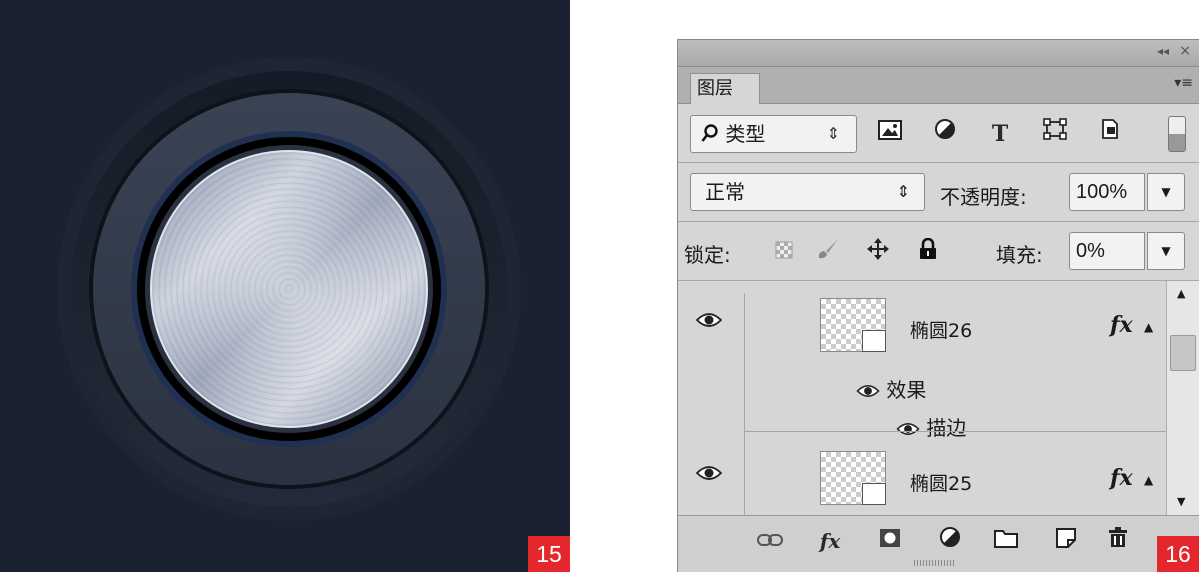 This screenshot has height=572, width=1199. Describe the element at coordinates (725, 88) in the screenshot. I see `tab-layers: 图层` at that location.